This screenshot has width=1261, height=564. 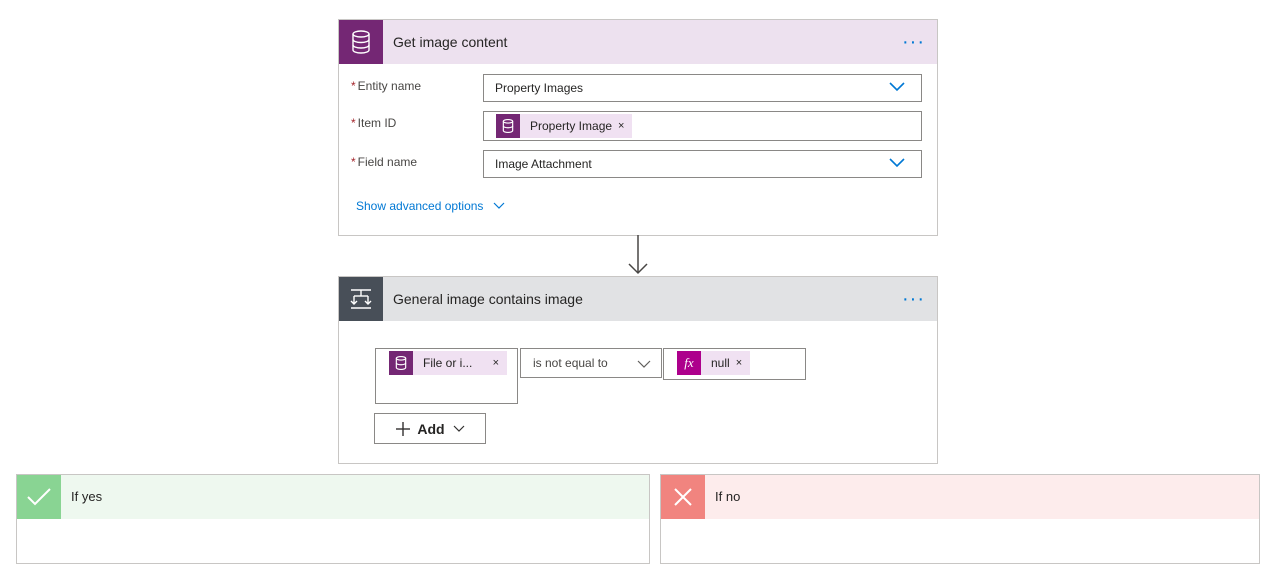 I want to click on card-header: Get image content ···, so click(x=638, y=42).